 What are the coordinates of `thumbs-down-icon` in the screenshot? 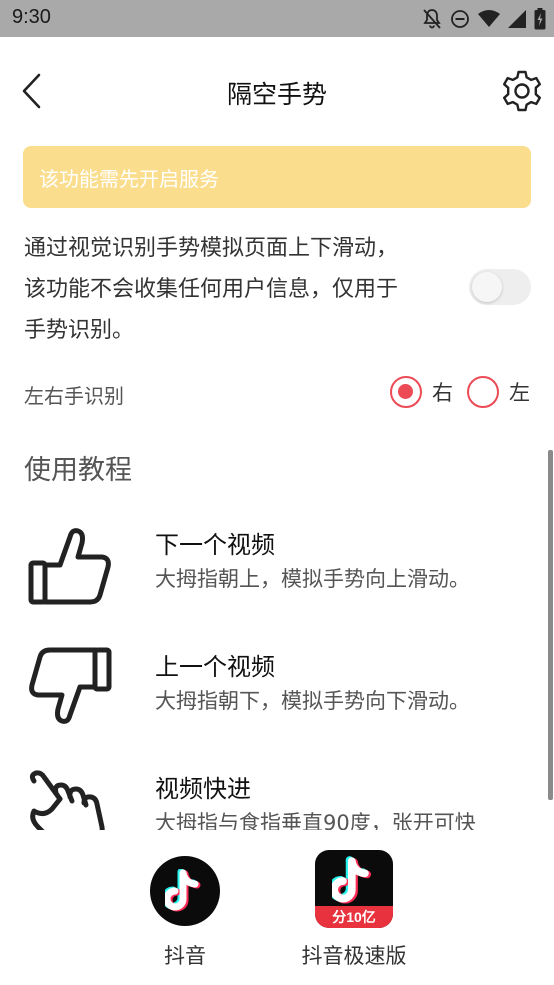 It's located at (70, 687).